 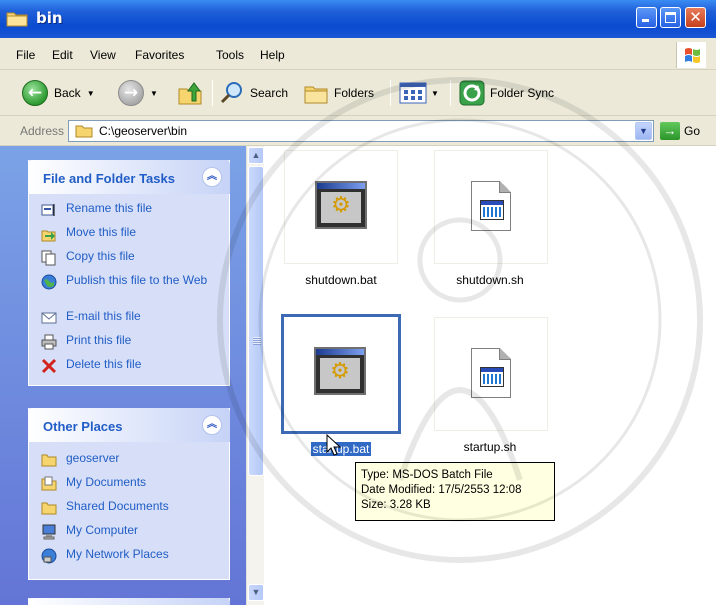 I want to click on menu-edit: Edit, so click(x=62, y=55).